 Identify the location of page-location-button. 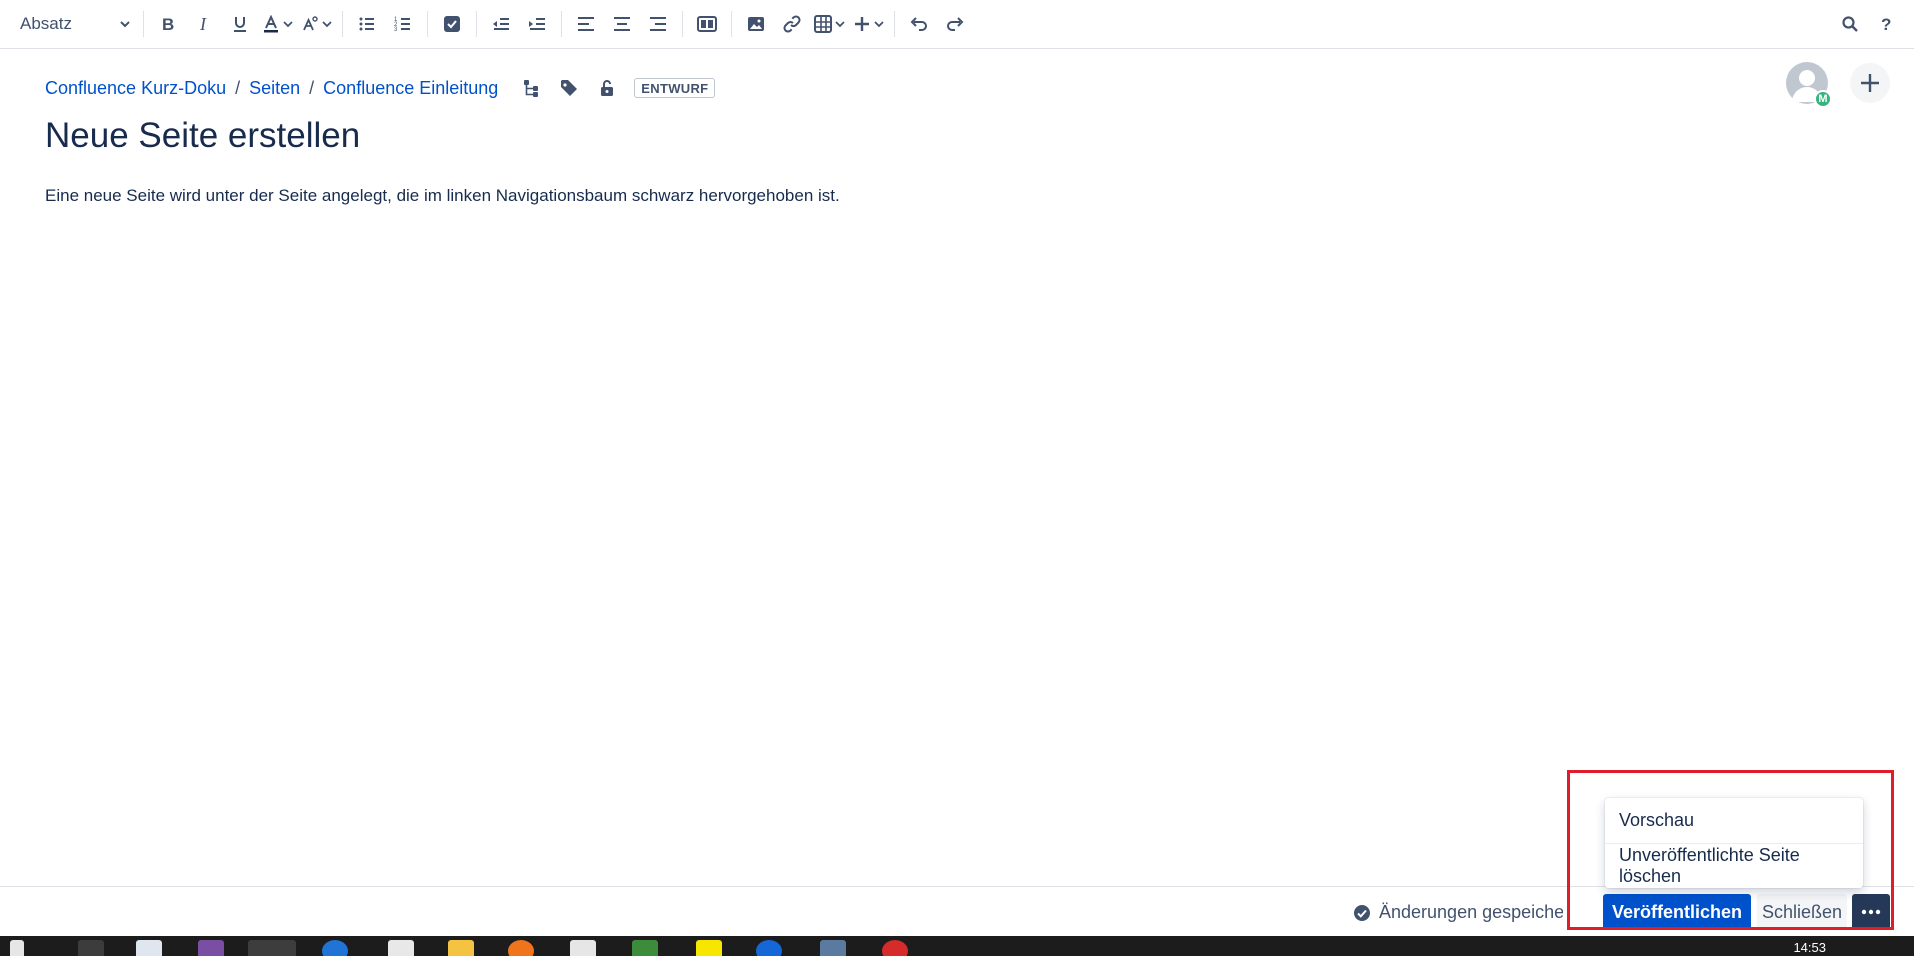
(531, 88).